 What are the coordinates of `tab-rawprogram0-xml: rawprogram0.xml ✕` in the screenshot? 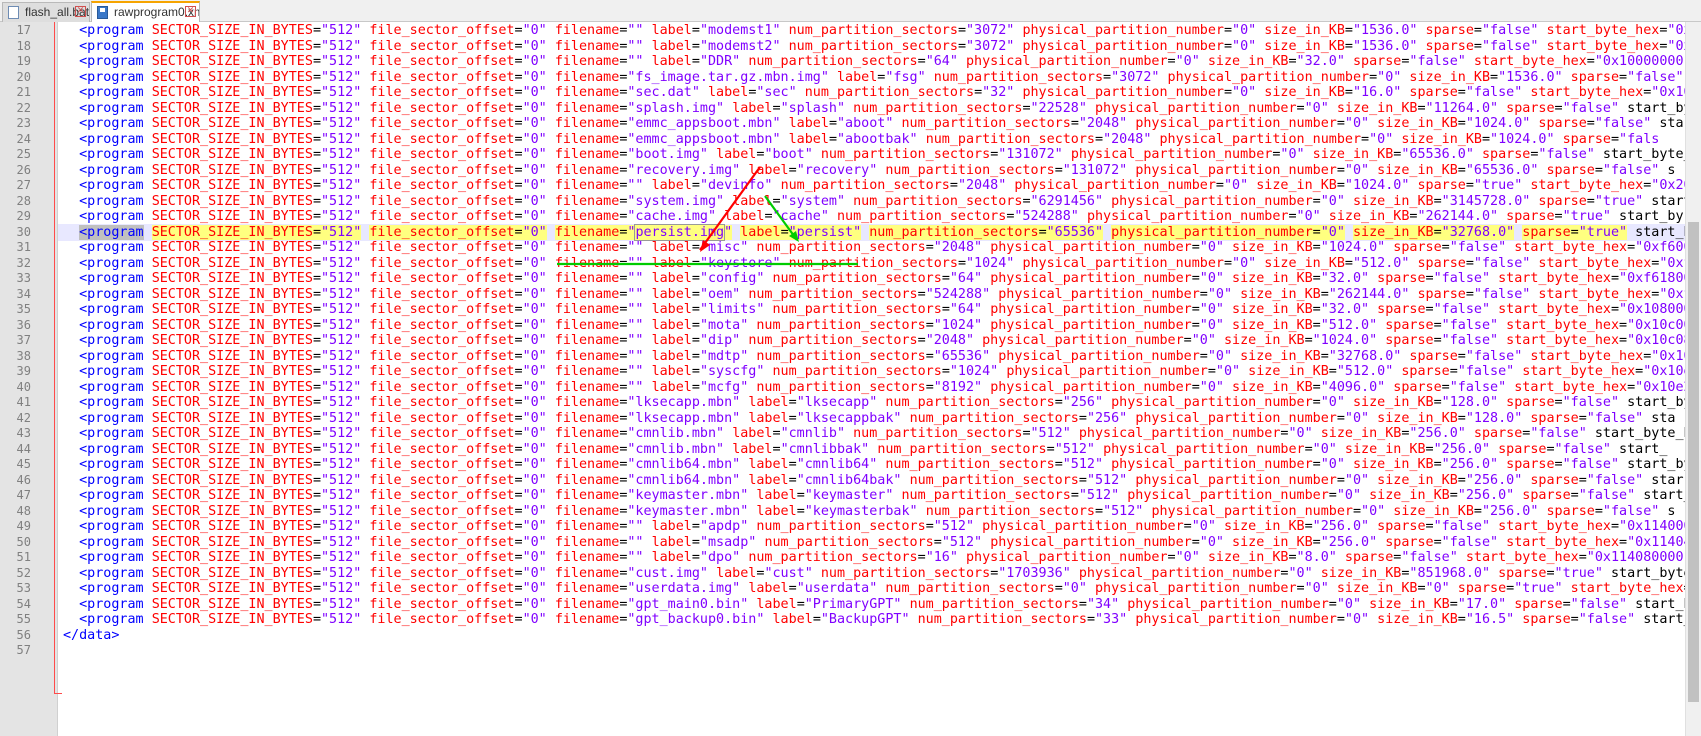 It's located at (145, 11).